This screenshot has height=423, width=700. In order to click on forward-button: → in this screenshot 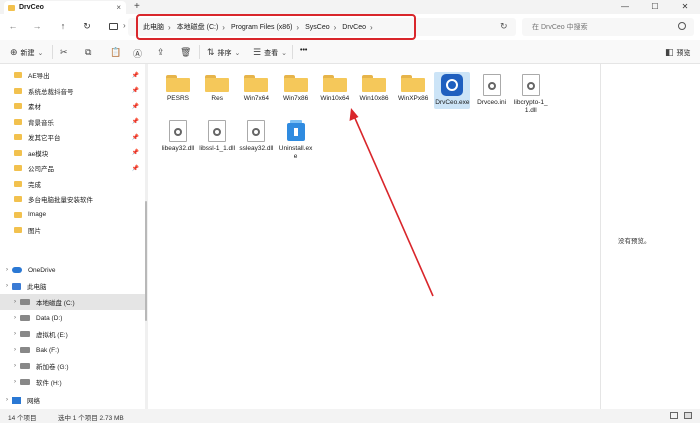, I will do `click(37, 26)`.